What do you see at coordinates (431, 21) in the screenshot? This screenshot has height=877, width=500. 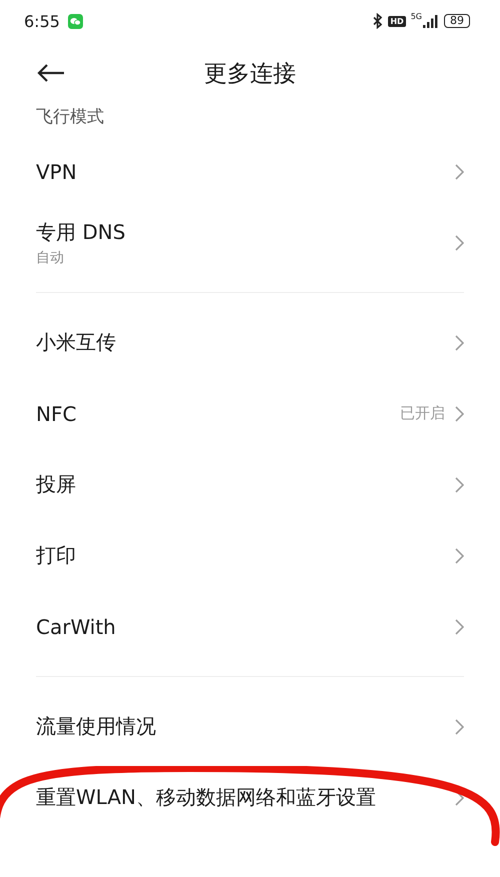 I see `signal-icon` at bounding box center [431, 21].